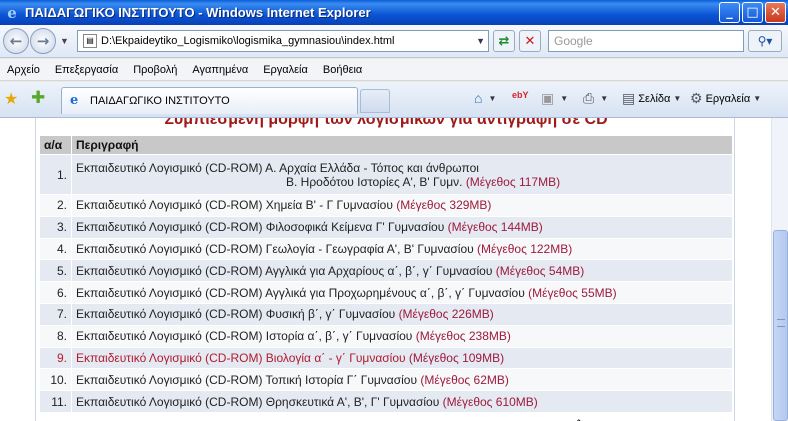 The height and width of the screenshot is (421, 788). I want to click on row-number: 2., so click(55, 205).